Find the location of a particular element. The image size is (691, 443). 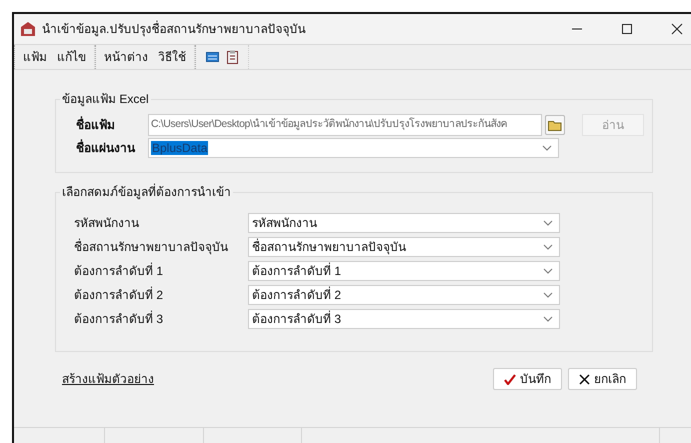

save-button: บันทึก is located at coordinates (527, 379).